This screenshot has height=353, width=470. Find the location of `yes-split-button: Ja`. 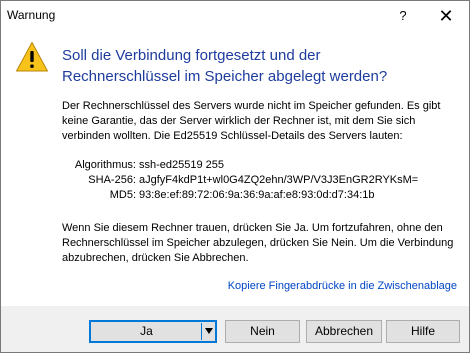

yes-split-button: Ja is located at coordinates (153, 331).